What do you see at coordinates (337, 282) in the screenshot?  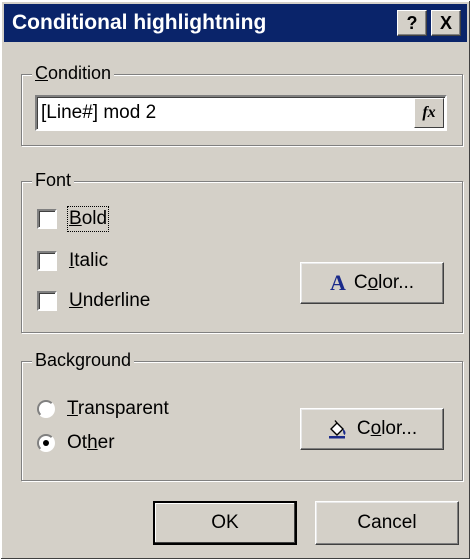 I see `font-color-icon: A` at bounding box center [337, 282].